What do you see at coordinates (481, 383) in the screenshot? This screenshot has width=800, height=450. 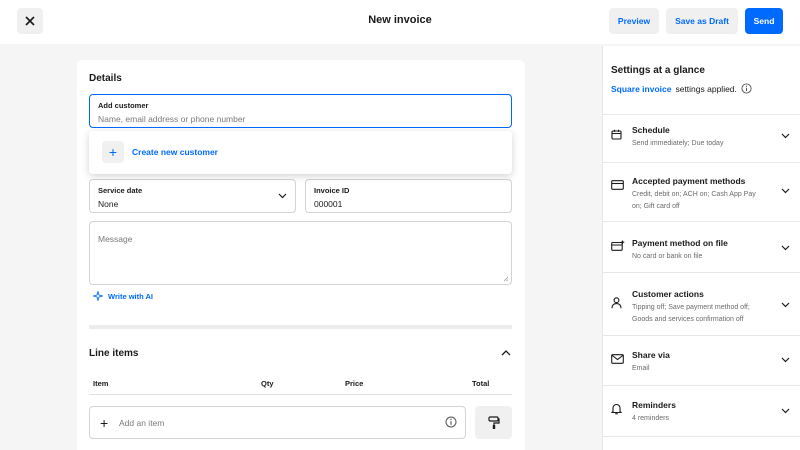 I see `column-header-total: Total` at bounding box center [481, 383].